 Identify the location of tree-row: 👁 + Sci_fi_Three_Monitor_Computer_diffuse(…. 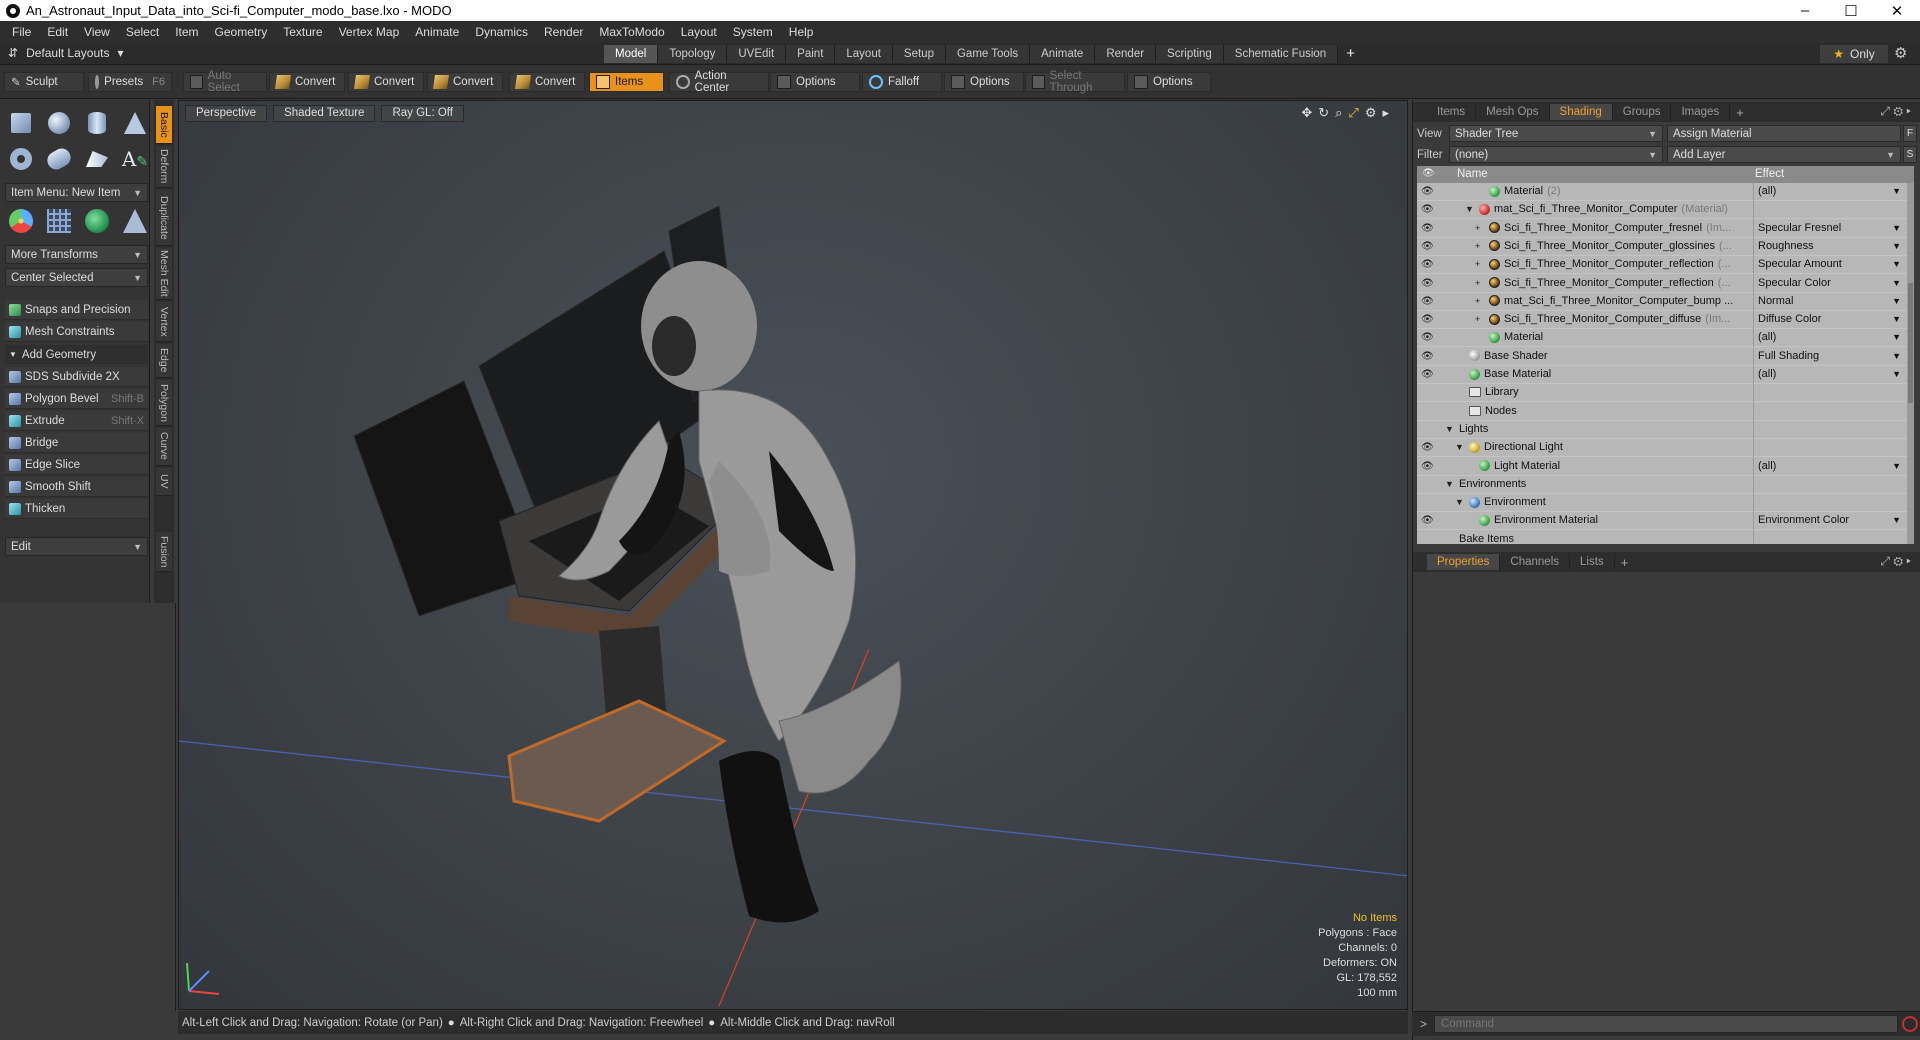
(1665, 320).